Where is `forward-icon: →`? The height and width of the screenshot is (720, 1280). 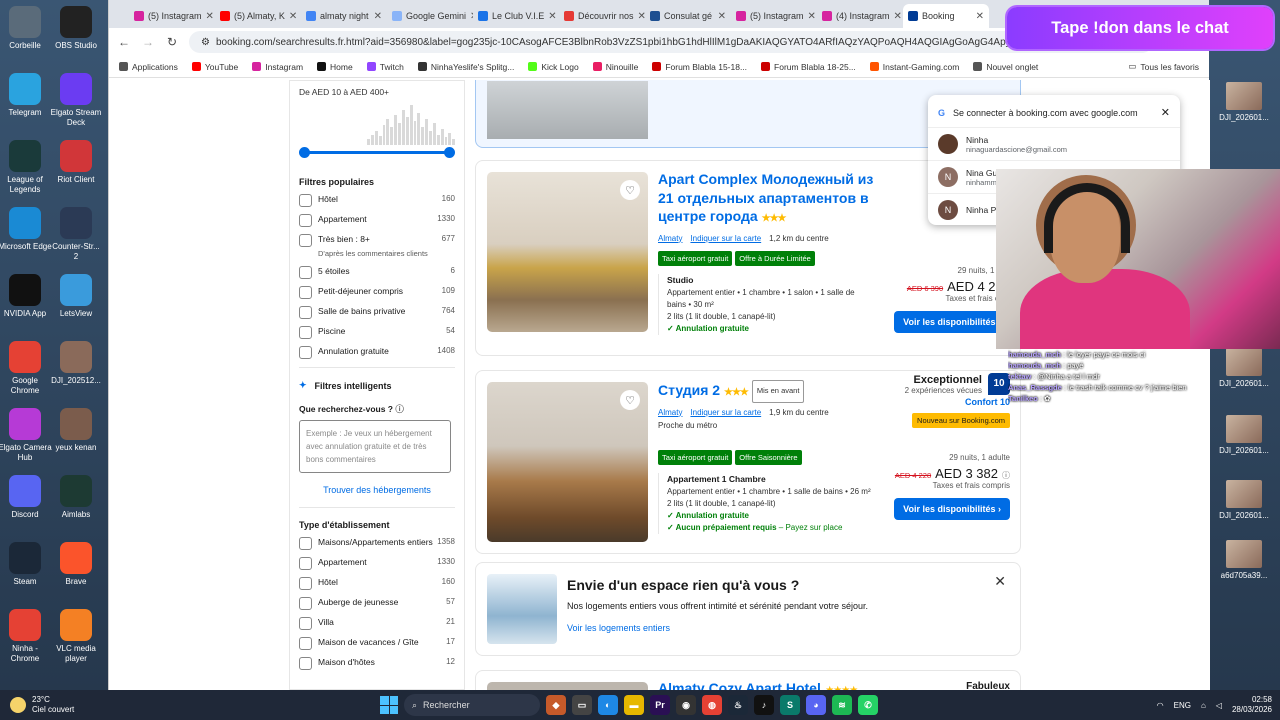 forward-icon: → is located at coordinates (148, 42).